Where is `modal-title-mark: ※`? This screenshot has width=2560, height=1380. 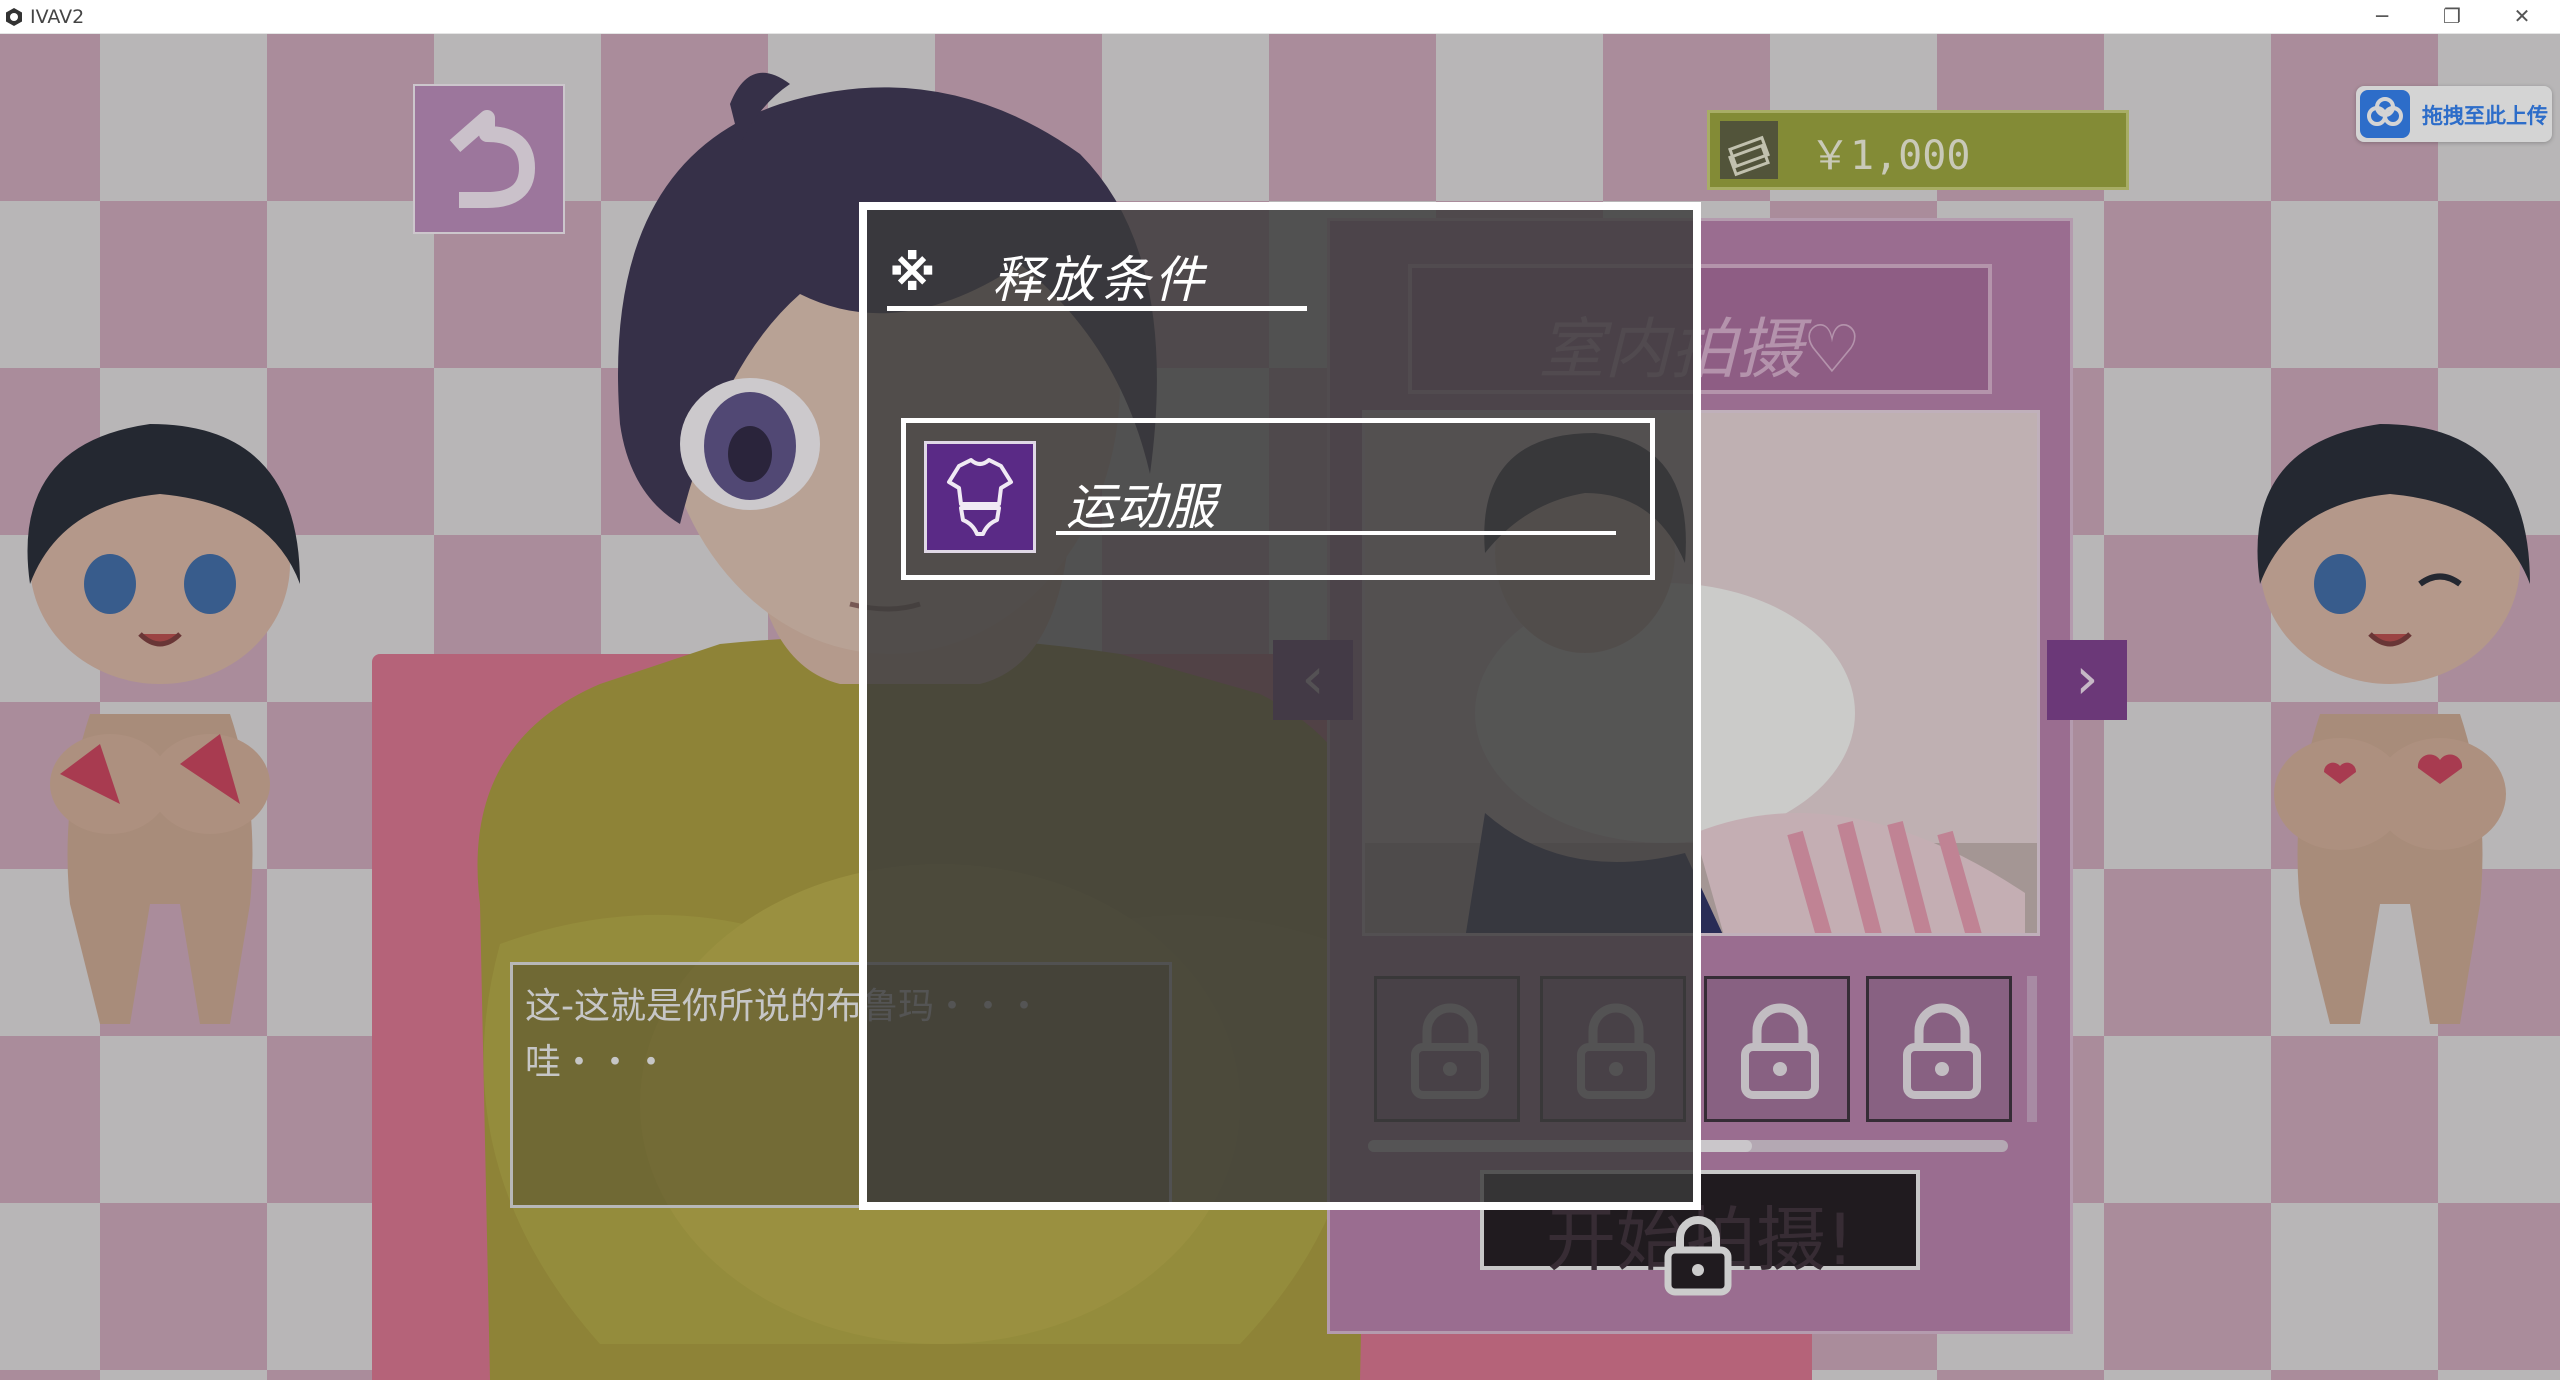
modal-title-mark: ※ is located at coordinates (912, 274).